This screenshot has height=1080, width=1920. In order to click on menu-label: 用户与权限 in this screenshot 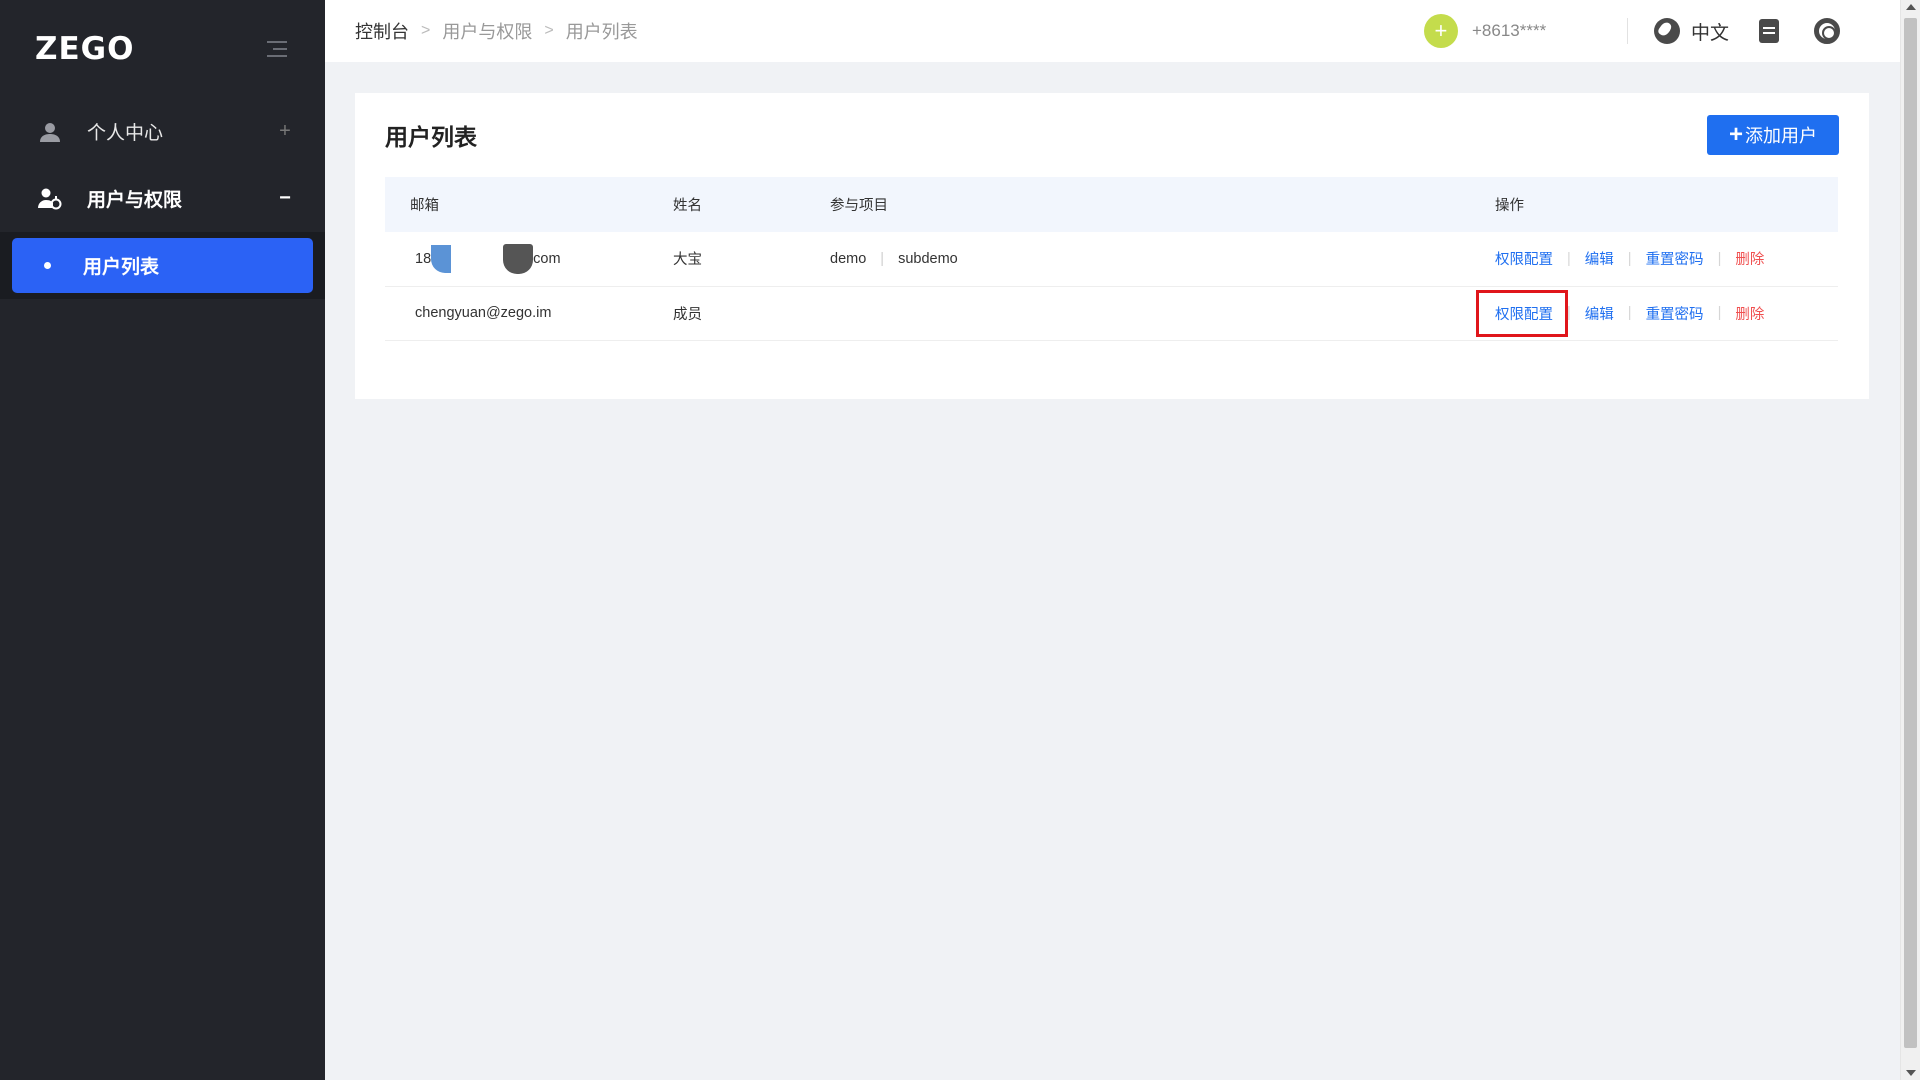, I will do `click(135, 200)`.